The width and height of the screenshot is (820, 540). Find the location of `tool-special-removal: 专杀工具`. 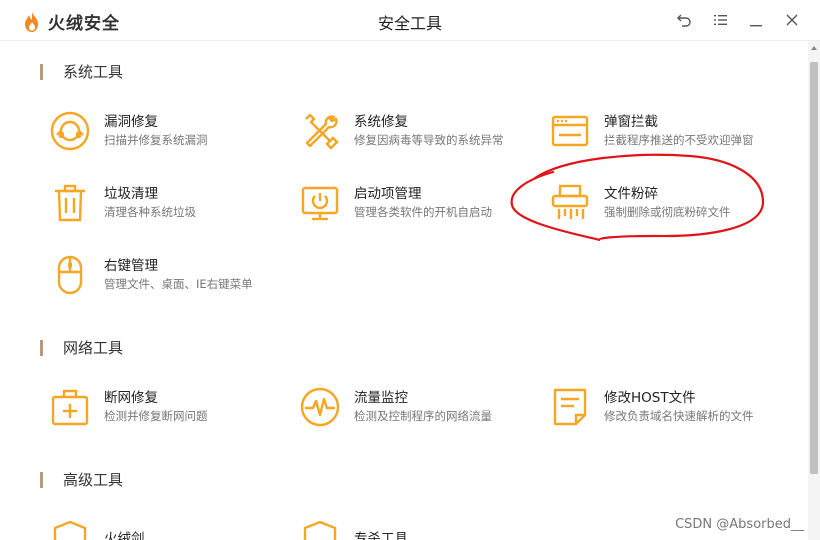

tool-special-removal: 专杀工具 is located at coordinates (420, 527).